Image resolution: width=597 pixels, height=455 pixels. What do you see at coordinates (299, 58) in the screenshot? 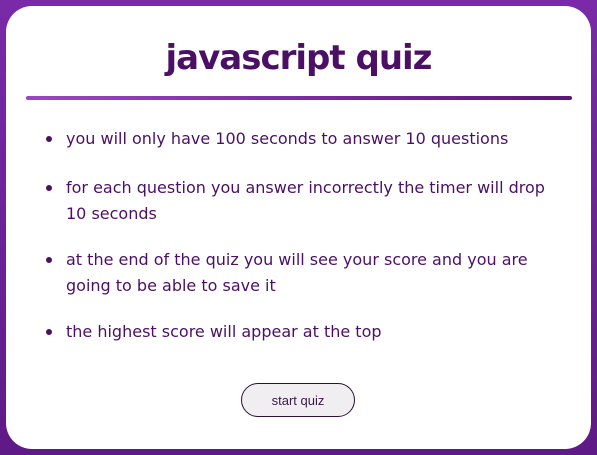
I see `page-title: javascript quiz` at bounding box center [299, 58].